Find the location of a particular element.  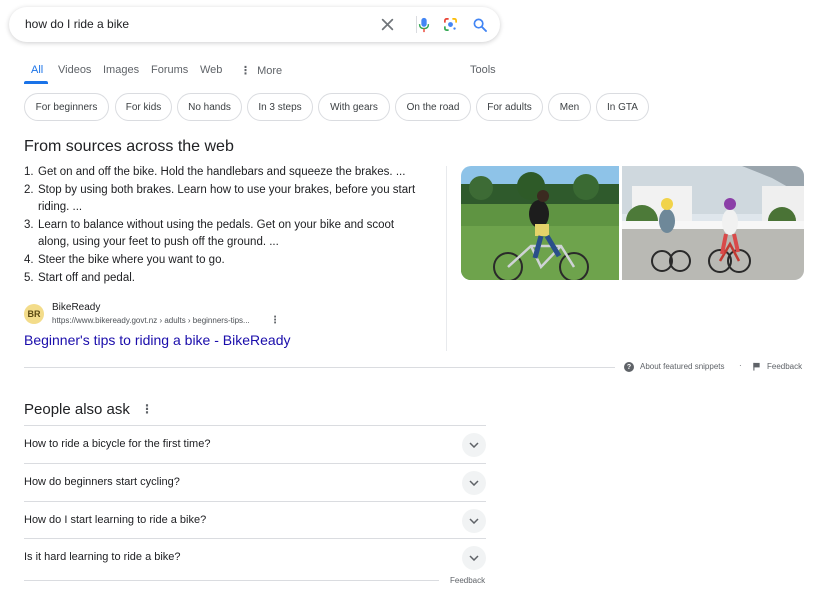

help-icon: ? is located at coordinates (629, 367).